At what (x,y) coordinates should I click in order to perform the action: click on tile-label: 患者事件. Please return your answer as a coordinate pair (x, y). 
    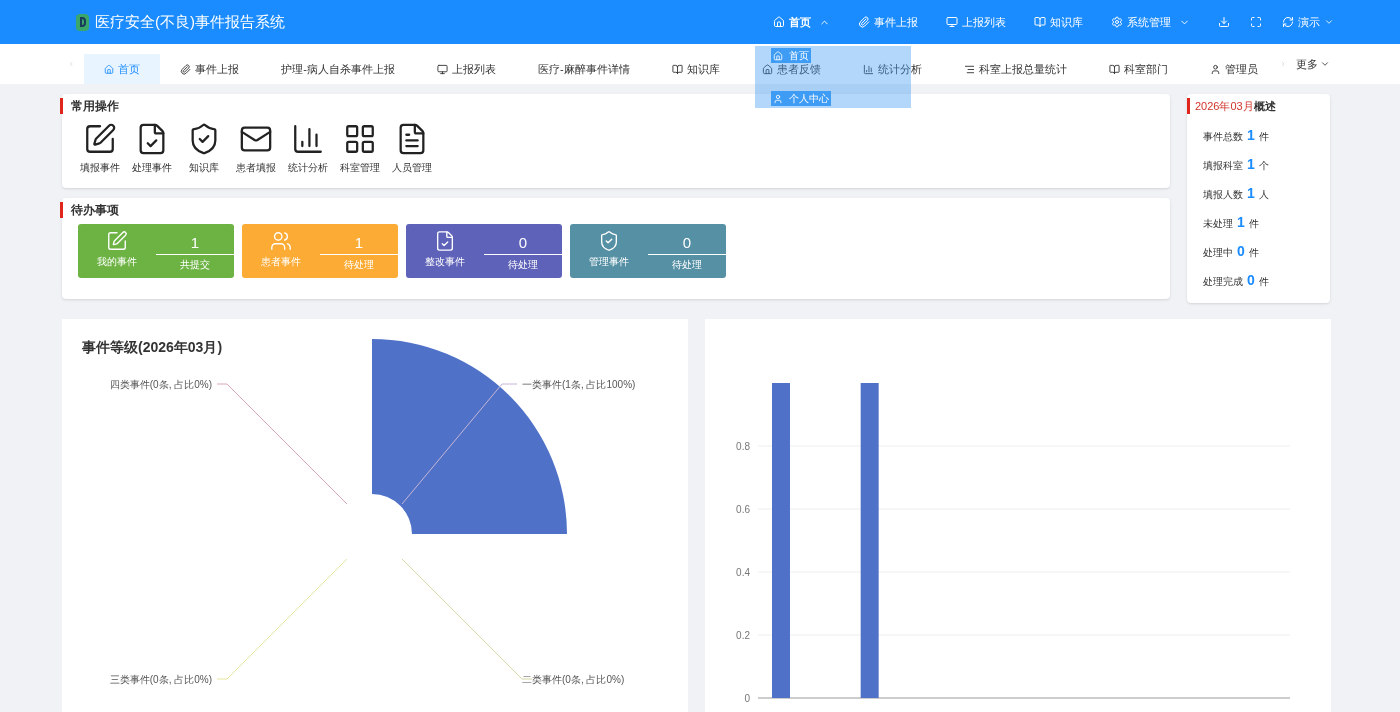
    Looking at the image, I should click on (281, 262).